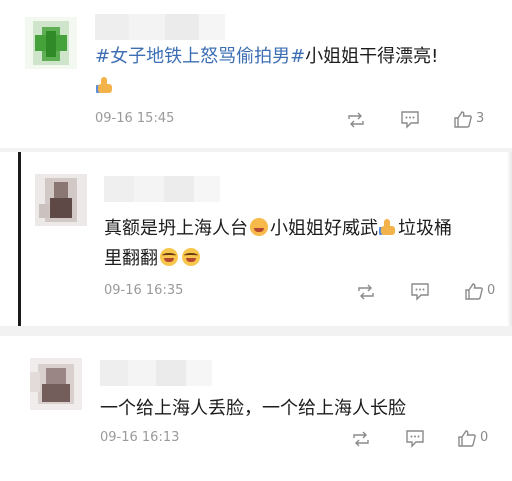  I want to click on comment-body: 一个给上海人丢脸，一个给上海人长脸, so click(253, 408).